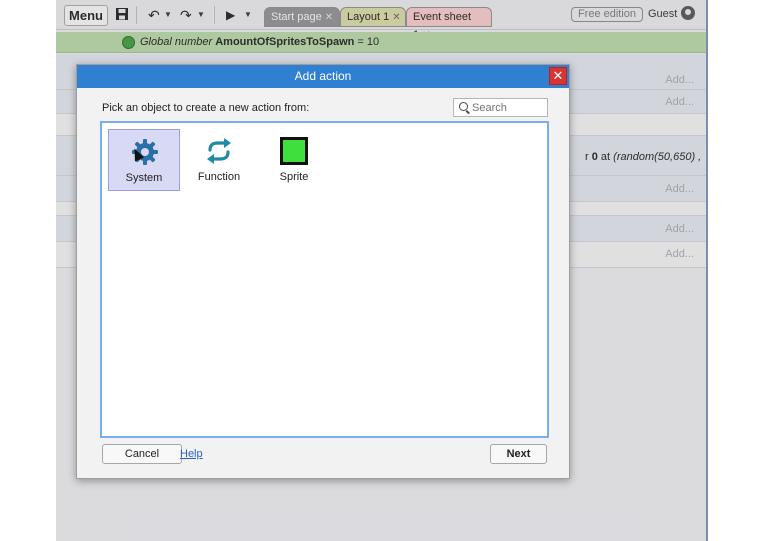  Describe the element at coordinates (191, 454) in the screenshot. I see `help-link: Help` at that location.